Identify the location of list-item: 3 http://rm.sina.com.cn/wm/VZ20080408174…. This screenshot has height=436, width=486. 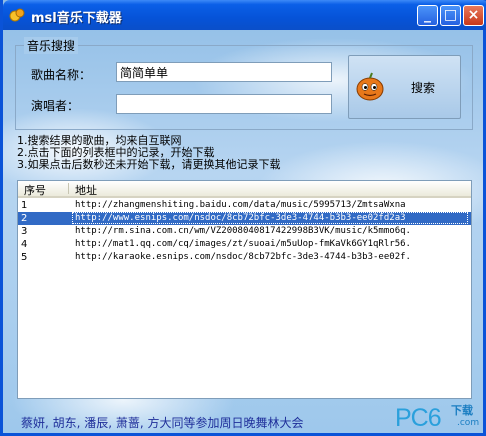
(244, 231).